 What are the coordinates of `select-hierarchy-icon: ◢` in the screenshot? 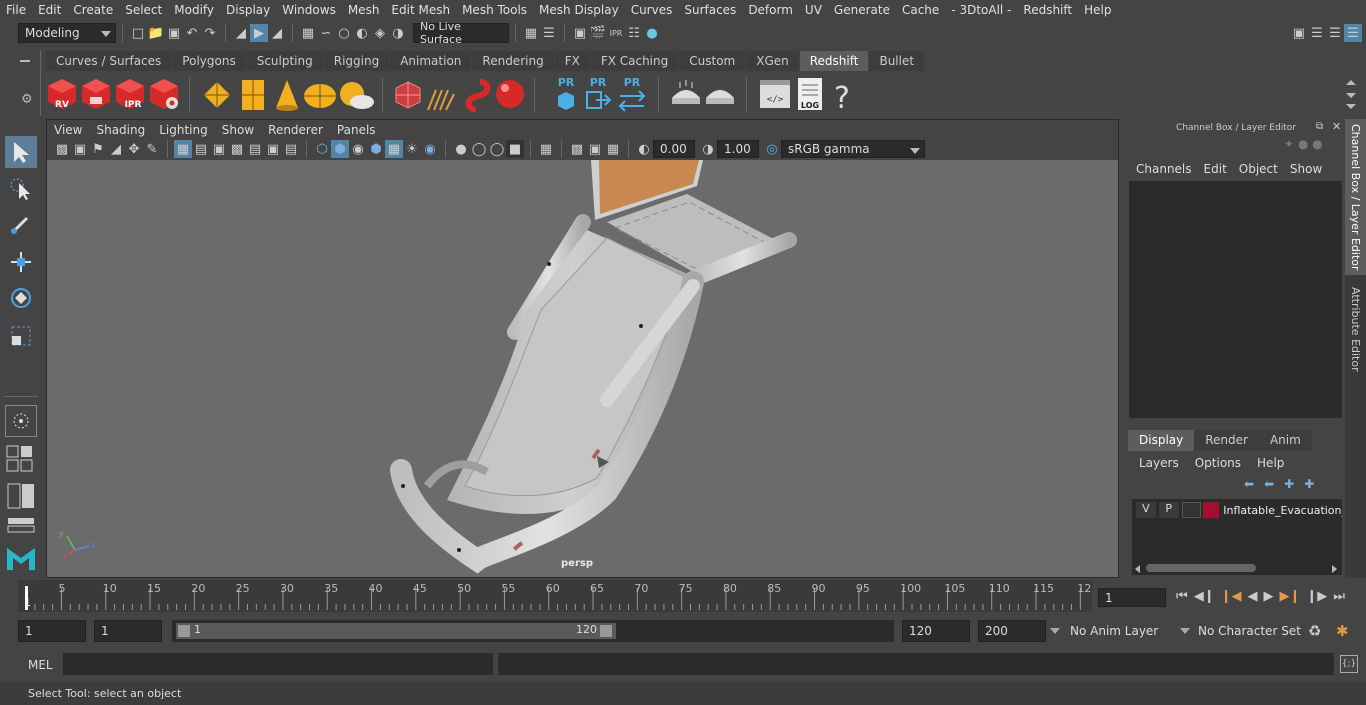 It's located at (241, 33).